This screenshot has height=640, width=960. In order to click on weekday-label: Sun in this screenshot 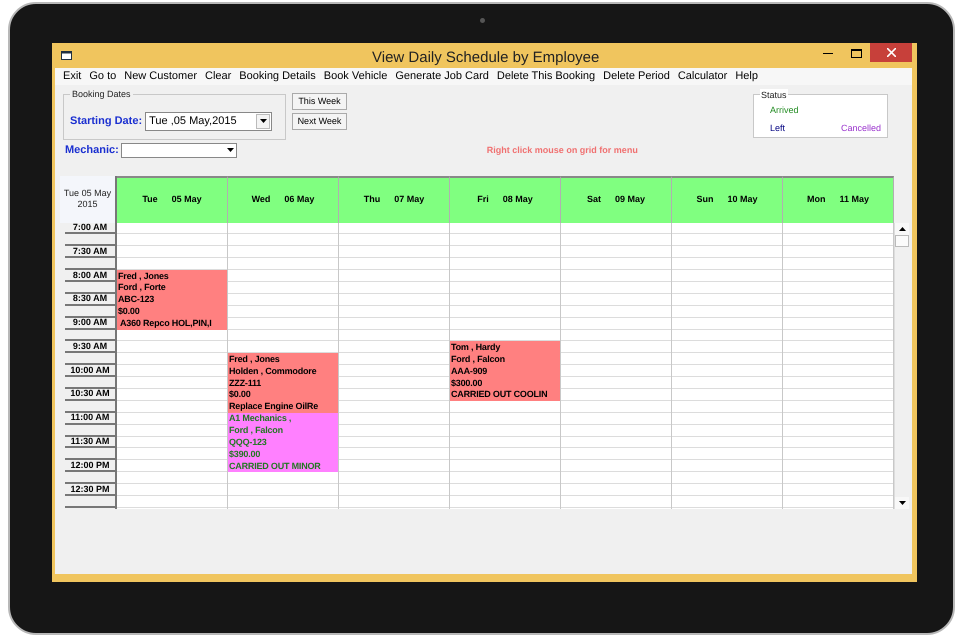, I will do `click(705, 199)`.